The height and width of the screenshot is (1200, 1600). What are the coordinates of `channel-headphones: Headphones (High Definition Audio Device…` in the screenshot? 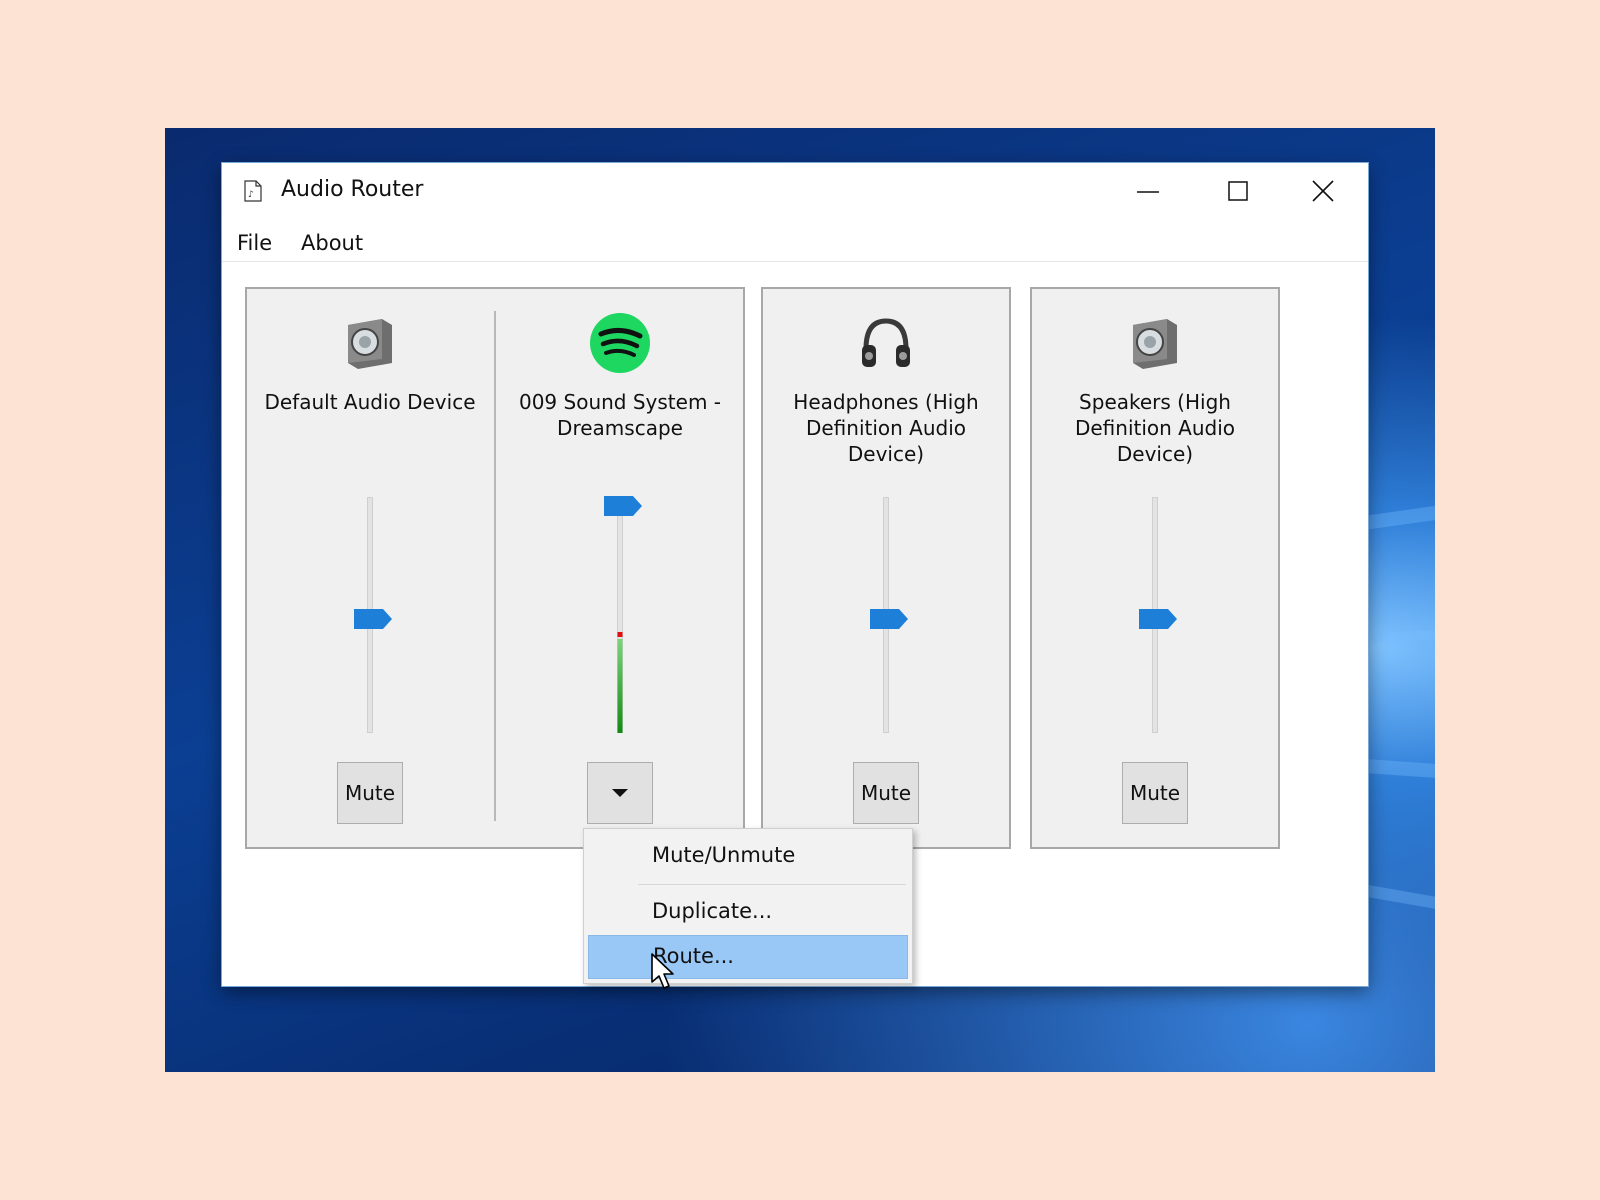 It's located at (886, 568).